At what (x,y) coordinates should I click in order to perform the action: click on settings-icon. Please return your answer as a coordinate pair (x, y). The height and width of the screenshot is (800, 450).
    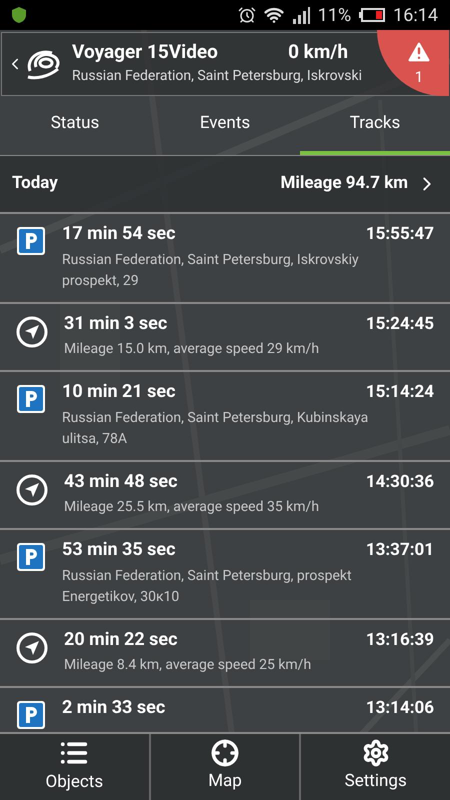
    Looking at the image, I should click on (376, 753).